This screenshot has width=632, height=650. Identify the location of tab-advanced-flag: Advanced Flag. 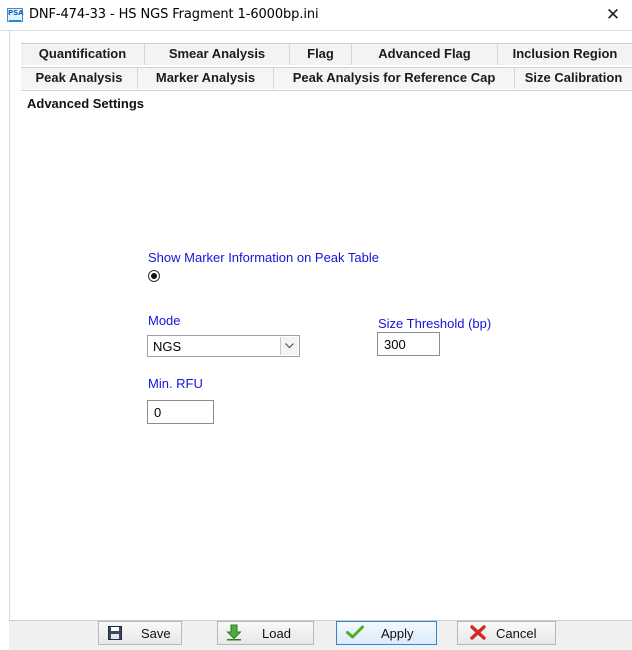
(425, 54).